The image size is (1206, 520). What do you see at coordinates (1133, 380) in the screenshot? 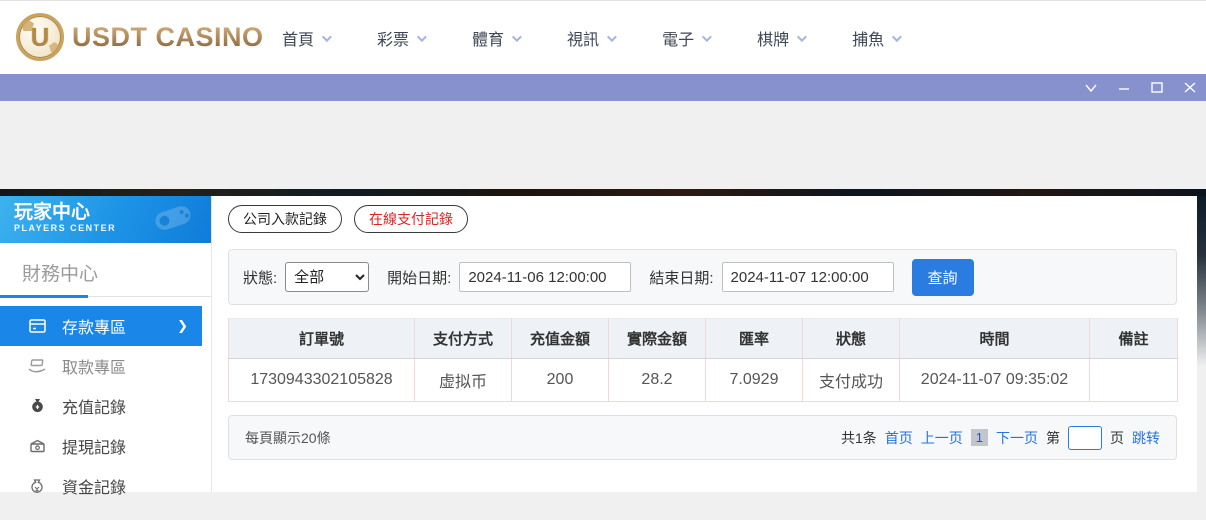
I see `cell-remark` at bounding box center [1133, 380].